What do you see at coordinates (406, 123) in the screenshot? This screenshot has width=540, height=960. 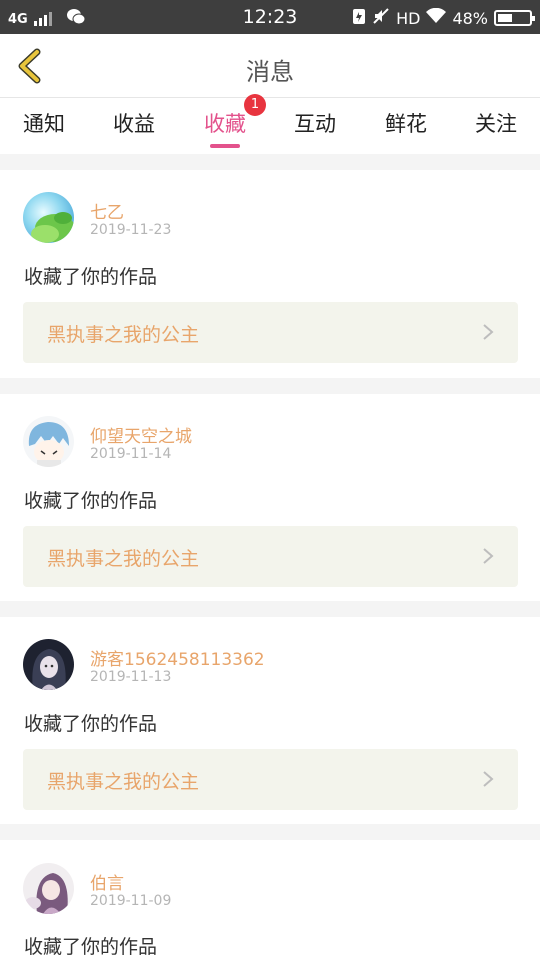 I see `tab-flowers: 鲜花` at bounding box center [406, 123].